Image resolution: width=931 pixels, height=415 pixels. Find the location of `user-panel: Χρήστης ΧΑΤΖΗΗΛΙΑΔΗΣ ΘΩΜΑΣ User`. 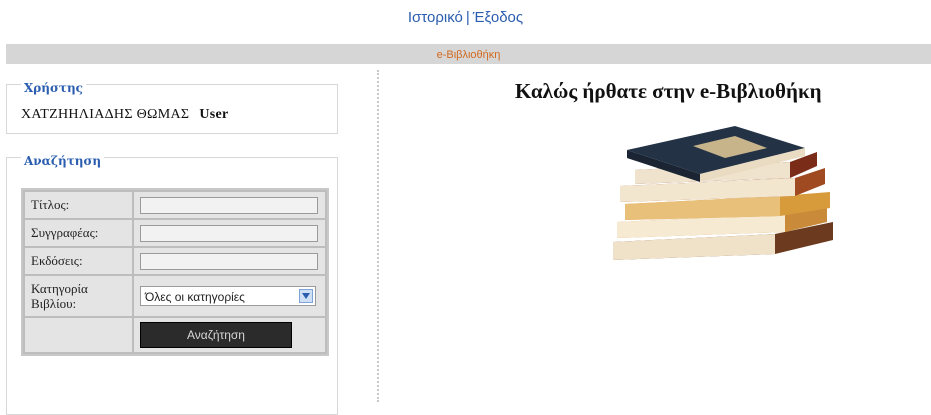

user-panel: Χρήστης ΧΑΤΖΗΗΛΙΑΔΗΣ ΘΩΜΑΣ User is located at coordinates (172, 107).